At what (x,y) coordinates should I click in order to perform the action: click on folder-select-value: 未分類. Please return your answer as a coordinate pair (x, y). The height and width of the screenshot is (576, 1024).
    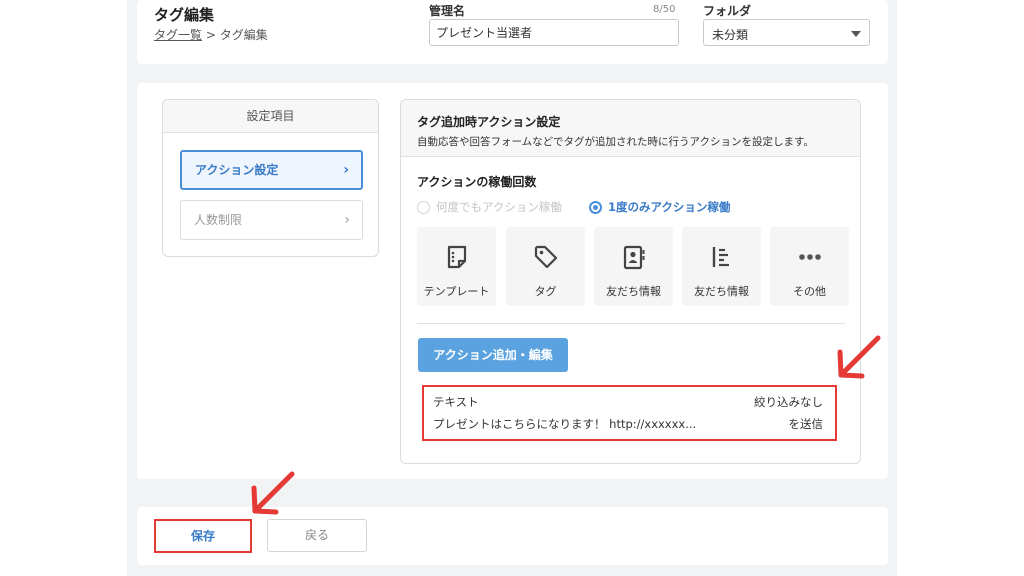
    Looking at the image, I should click on (730, 35).